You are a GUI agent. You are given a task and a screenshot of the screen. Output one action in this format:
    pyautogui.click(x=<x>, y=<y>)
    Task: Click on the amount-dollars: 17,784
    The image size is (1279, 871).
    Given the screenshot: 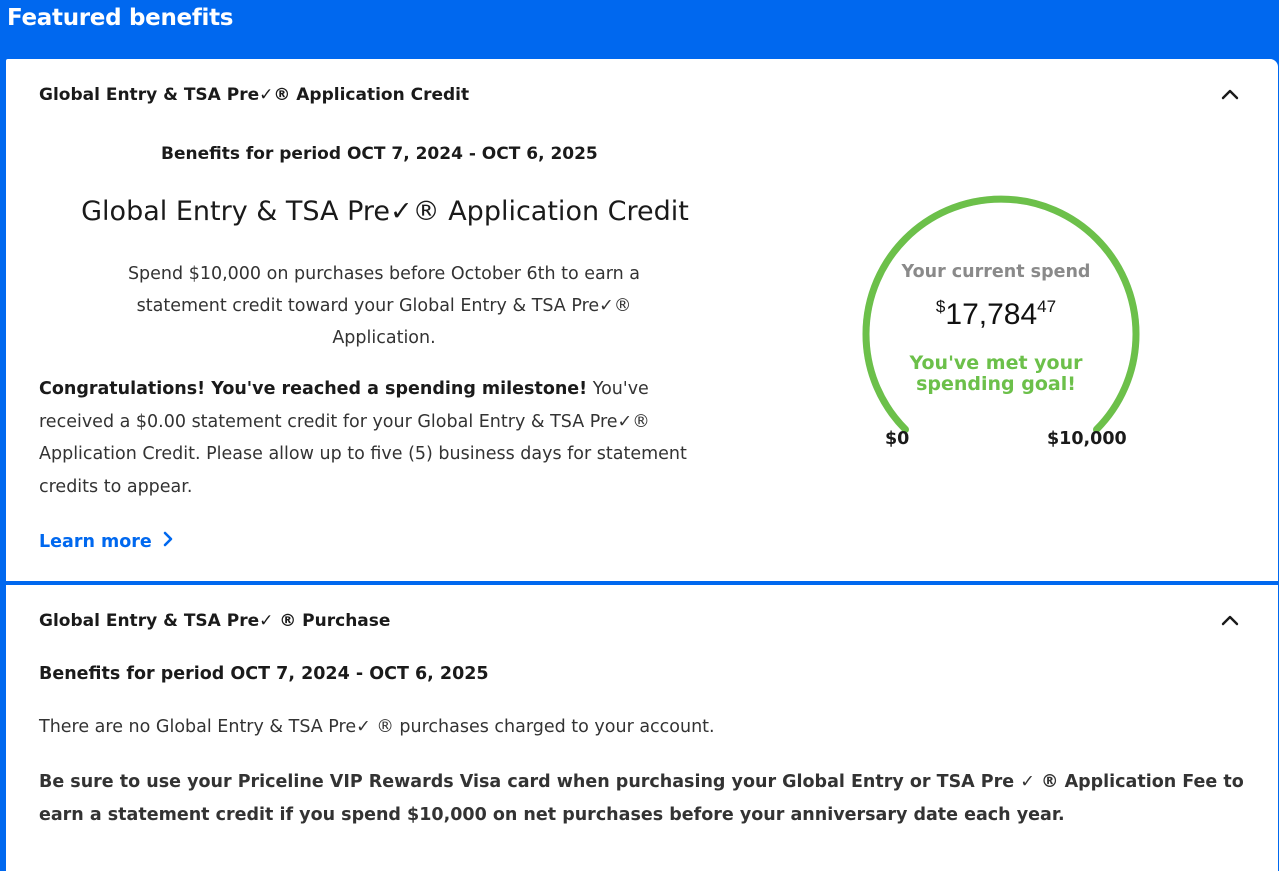 What is the action you would take?
    pyautogui.click(x=991, y=314)
    